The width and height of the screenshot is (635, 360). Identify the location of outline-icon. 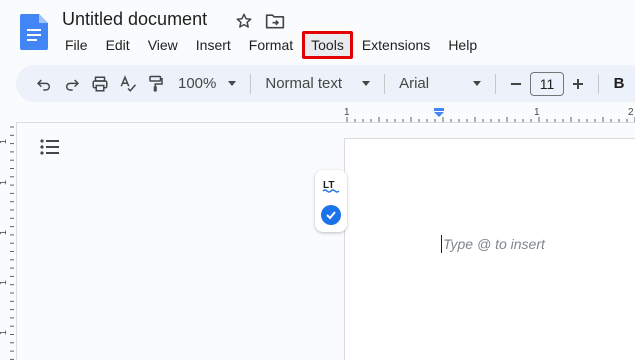
(51, 148).